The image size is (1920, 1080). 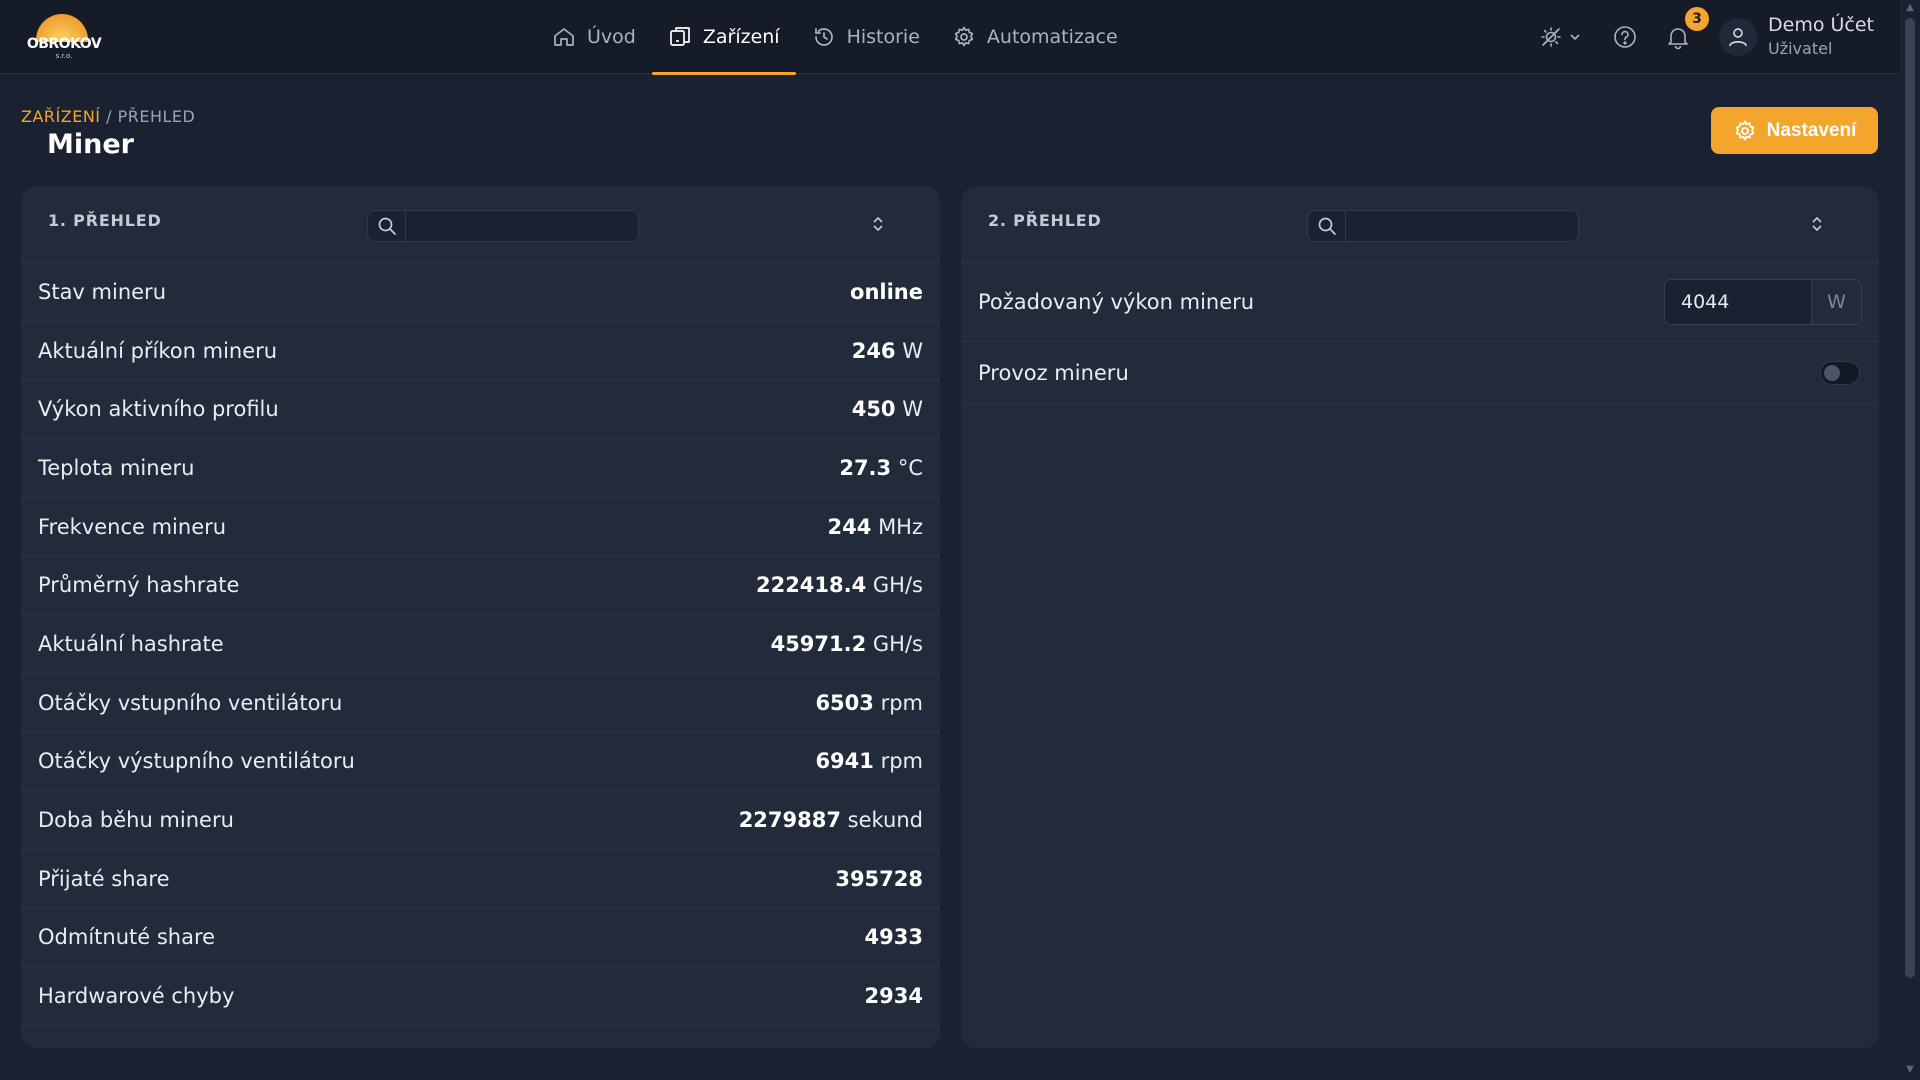 I want to click on power-input-group: W, so click(x=1763, y=302).